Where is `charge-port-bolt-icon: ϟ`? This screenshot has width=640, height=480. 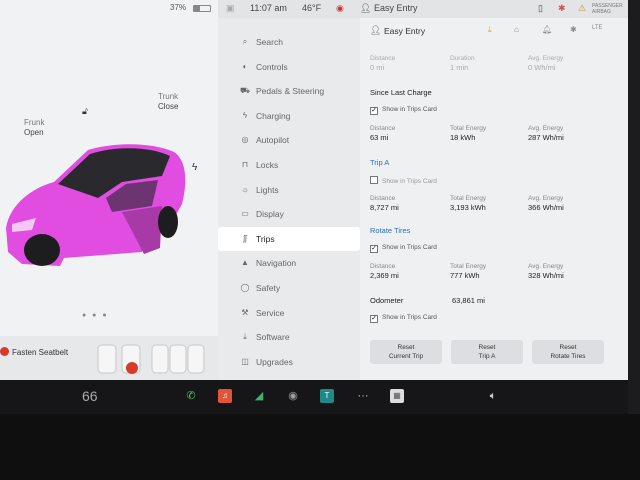 charge-port-bolt-icon: ϟ is located at coordinates (194, 167).